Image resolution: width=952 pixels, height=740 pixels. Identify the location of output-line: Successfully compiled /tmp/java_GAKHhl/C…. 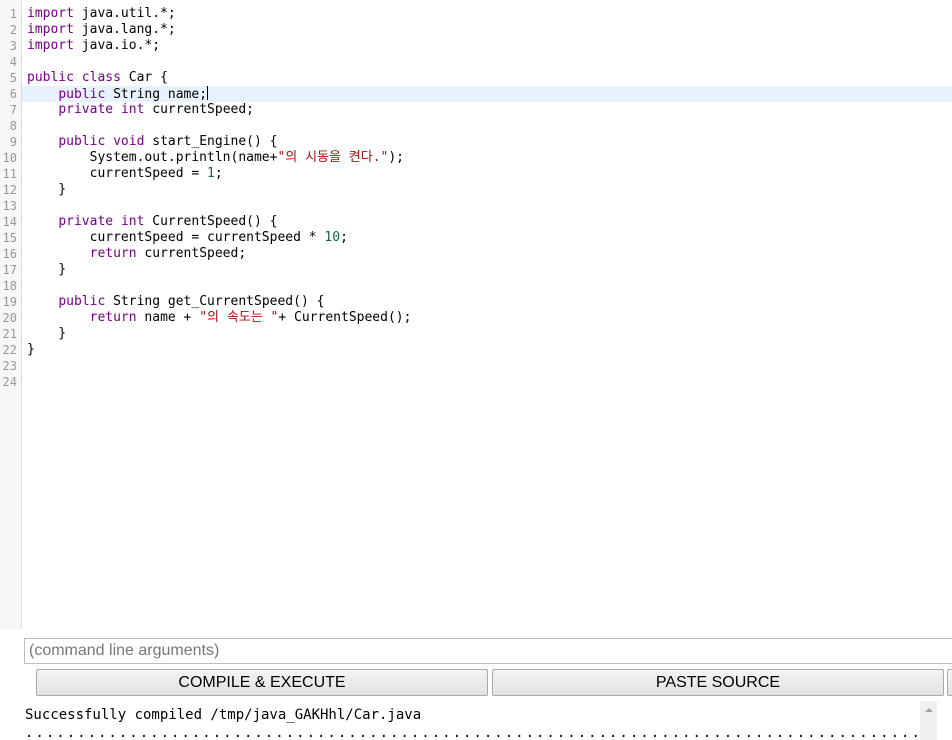
(223, 715).